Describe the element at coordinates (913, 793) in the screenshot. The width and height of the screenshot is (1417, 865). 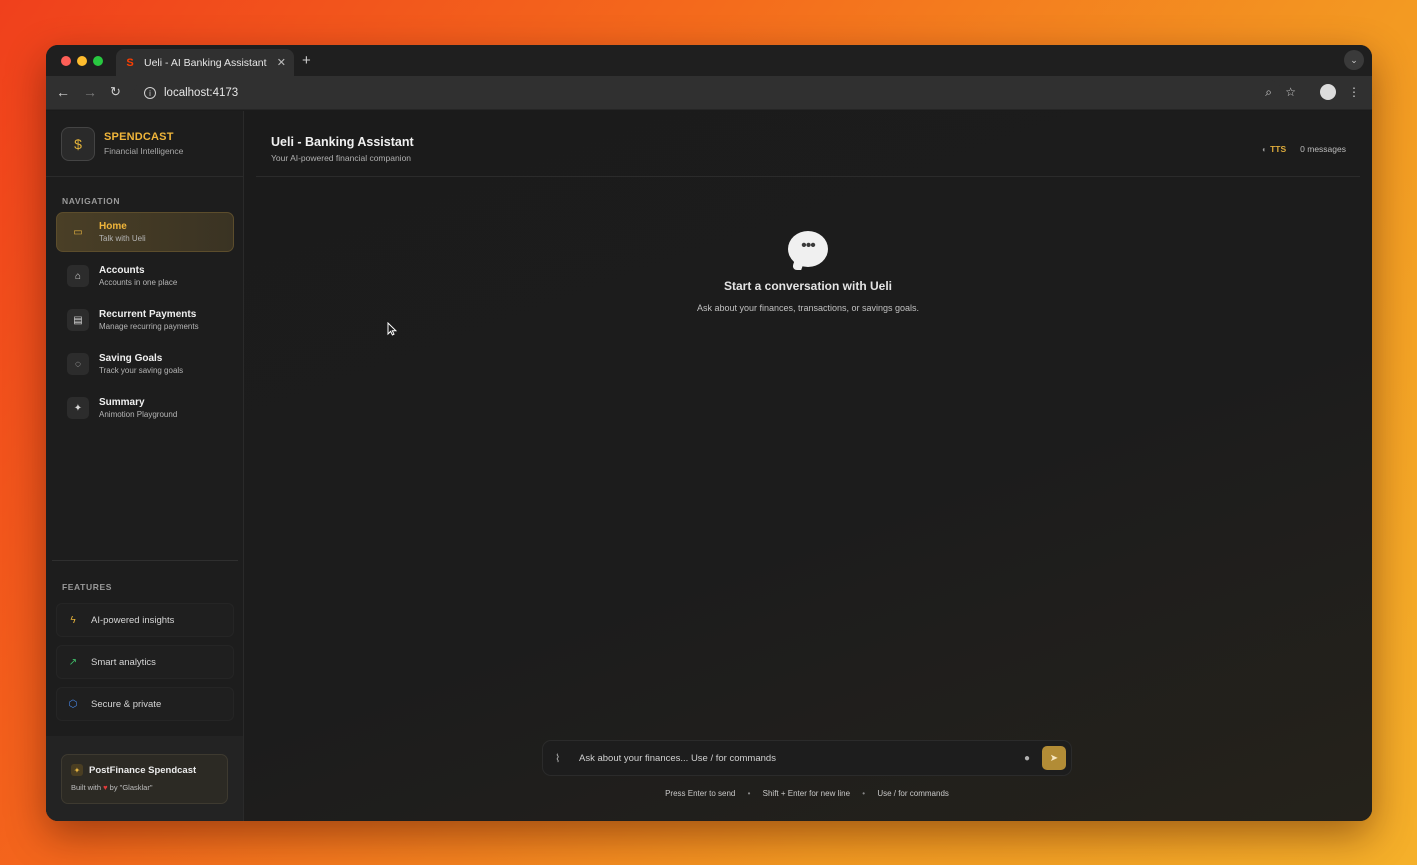
I see `hint-commands: Use / for commands` at that location.